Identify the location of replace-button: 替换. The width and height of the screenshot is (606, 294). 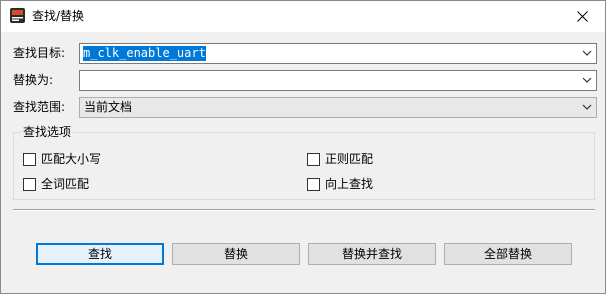
(236, 254).